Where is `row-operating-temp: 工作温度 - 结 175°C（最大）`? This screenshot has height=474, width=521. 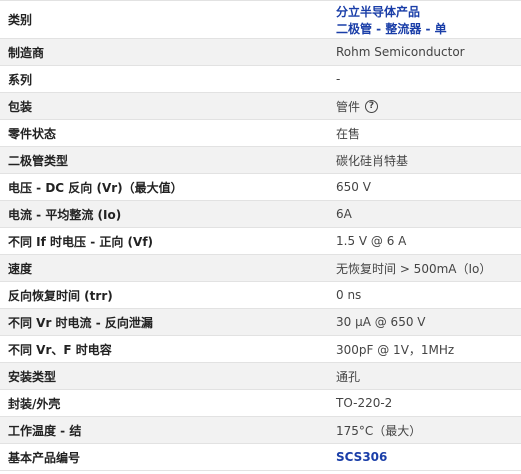
row-operating-temp: 工作温度 - 结 175°C（最大） is located at coordinates (260, 430).